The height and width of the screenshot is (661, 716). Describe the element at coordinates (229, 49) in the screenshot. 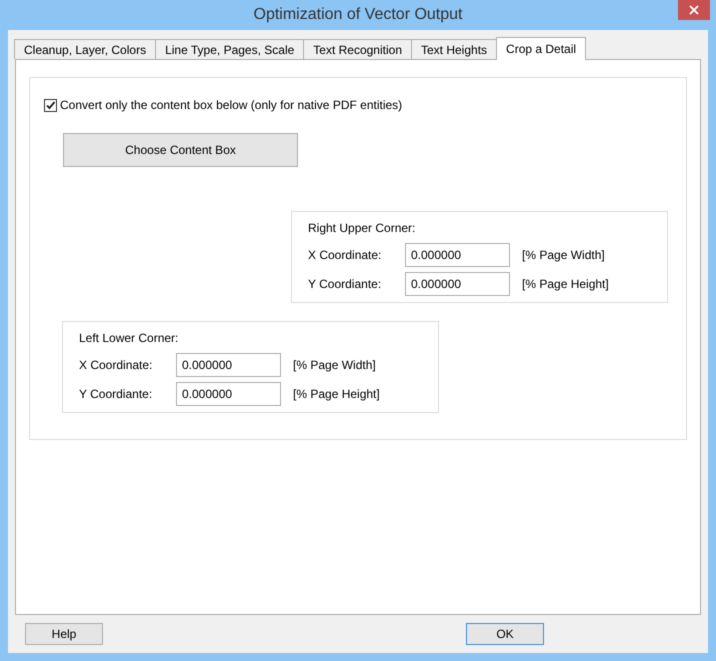

I see `tab: Line Type, Pages, Scale` at that location.